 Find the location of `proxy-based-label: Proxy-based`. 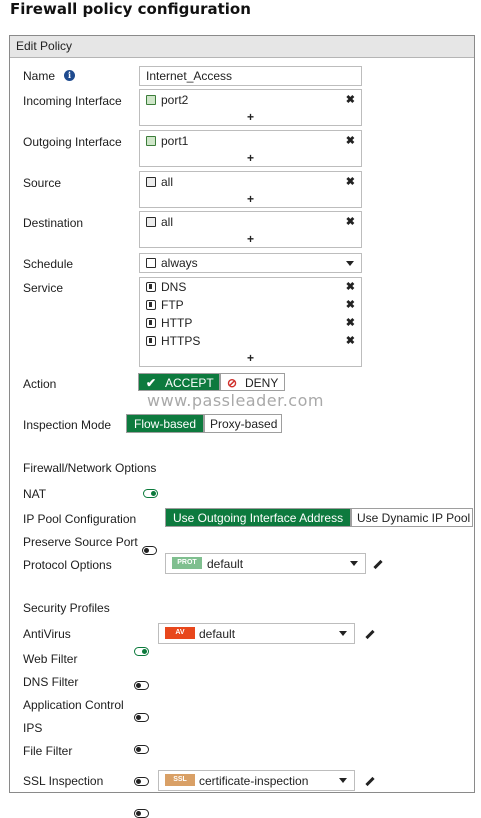

proxy-based-label: Proxy-based is located at coordinates (244, 424).